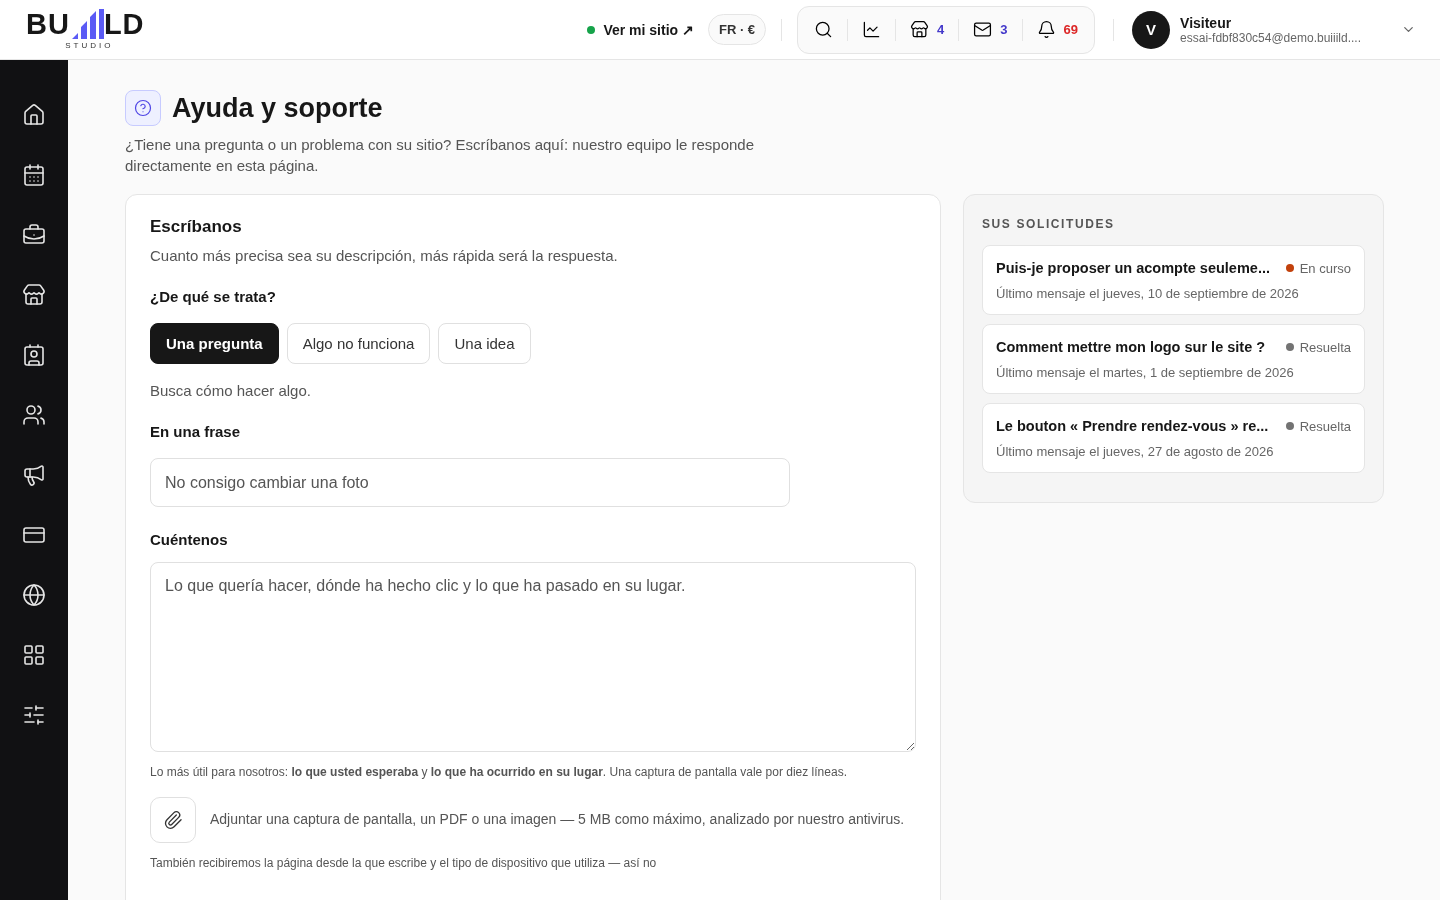  I want to click on type-hint: Busca cómo hacer algo., so click(231, 391).